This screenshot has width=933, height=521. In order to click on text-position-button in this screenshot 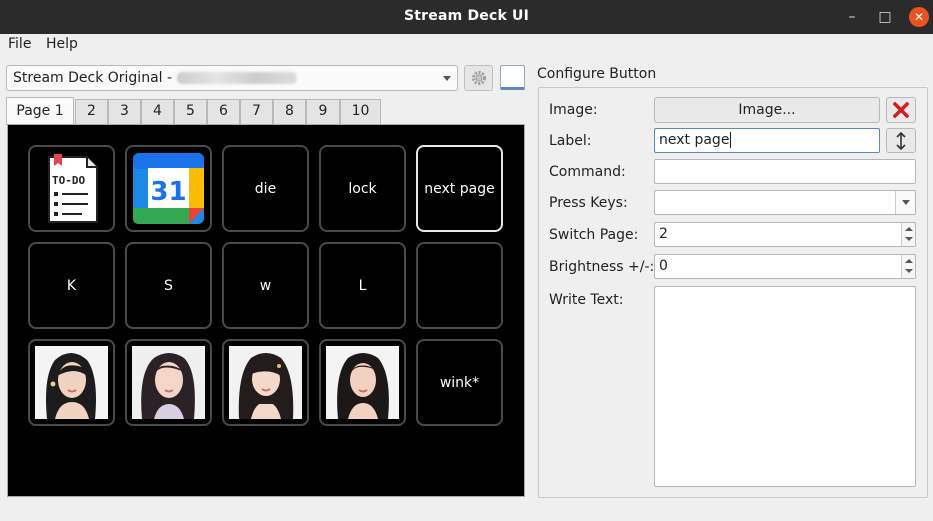, I will do `click(901, 140)`.